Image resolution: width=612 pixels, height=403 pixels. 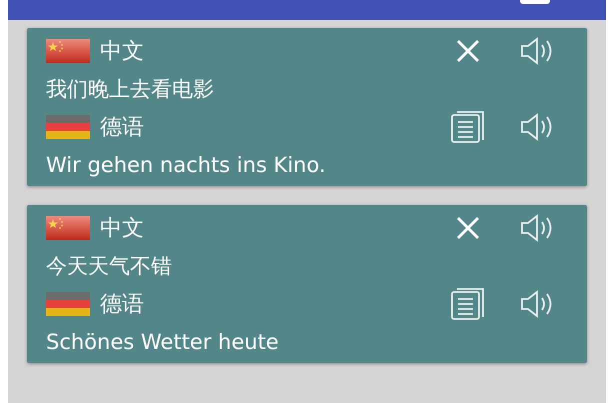 I want to click on target-text: Schönes Wetter heute, so click(x=162, y=342).